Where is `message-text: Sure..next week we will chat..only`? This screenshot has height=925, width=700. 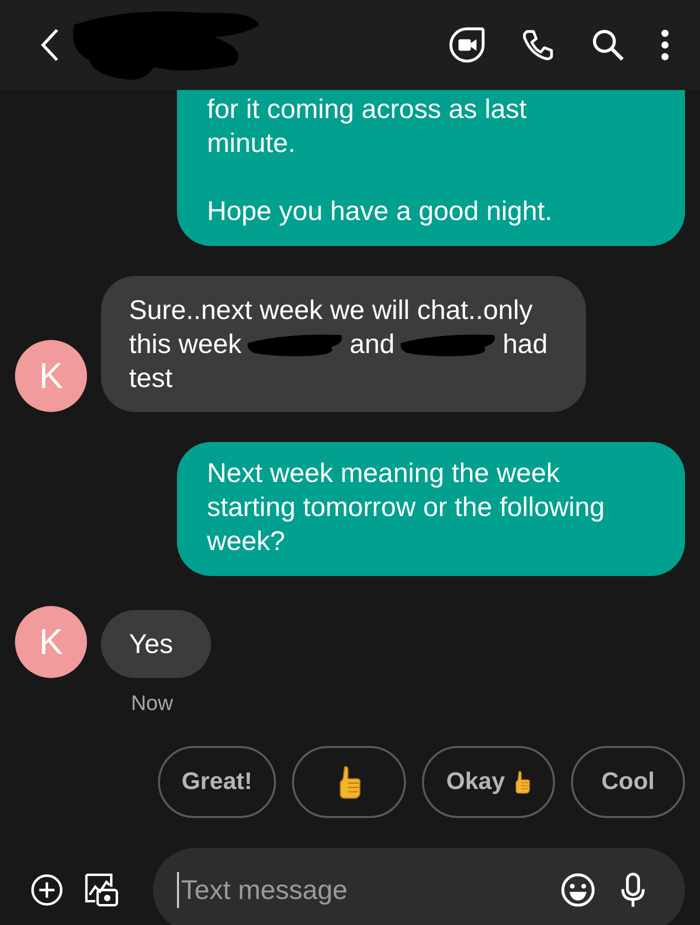 message-text: Sure..next week we will chat..only is located at coordinates (331, 310).